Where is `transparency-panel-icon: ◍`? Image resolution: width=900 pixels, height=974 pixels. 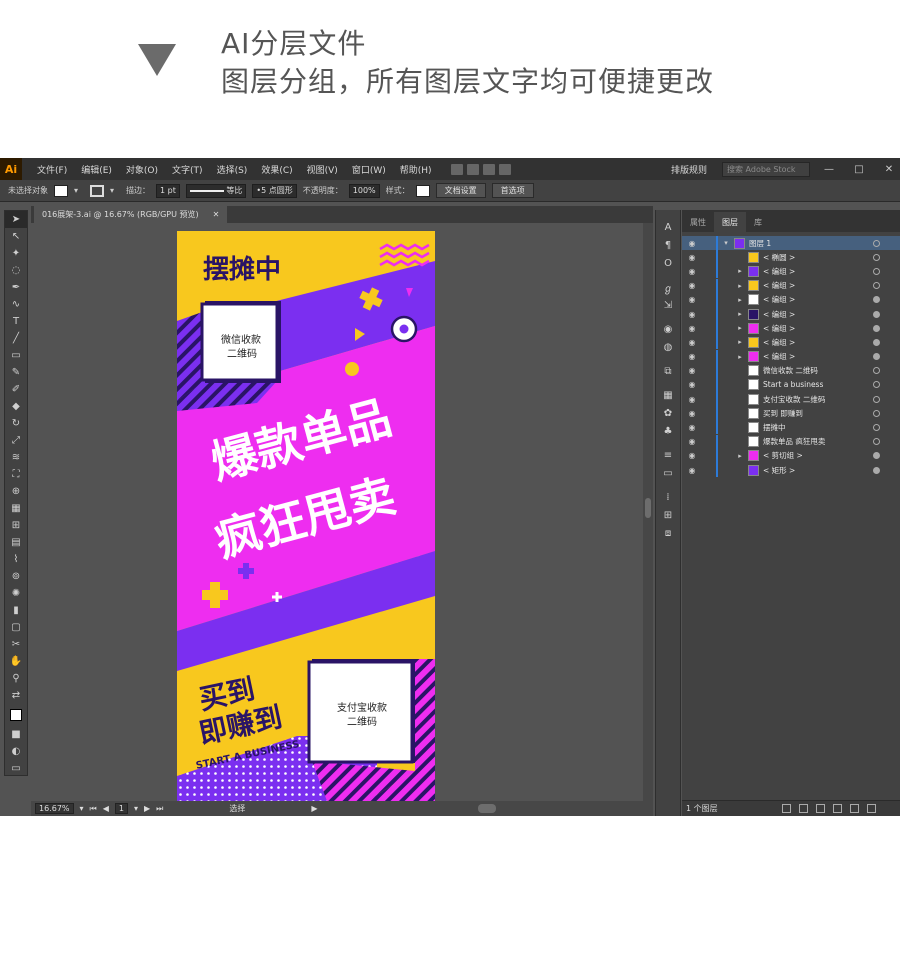
transparency-panel-icon: ◍ is located at coordinates (668, 347).